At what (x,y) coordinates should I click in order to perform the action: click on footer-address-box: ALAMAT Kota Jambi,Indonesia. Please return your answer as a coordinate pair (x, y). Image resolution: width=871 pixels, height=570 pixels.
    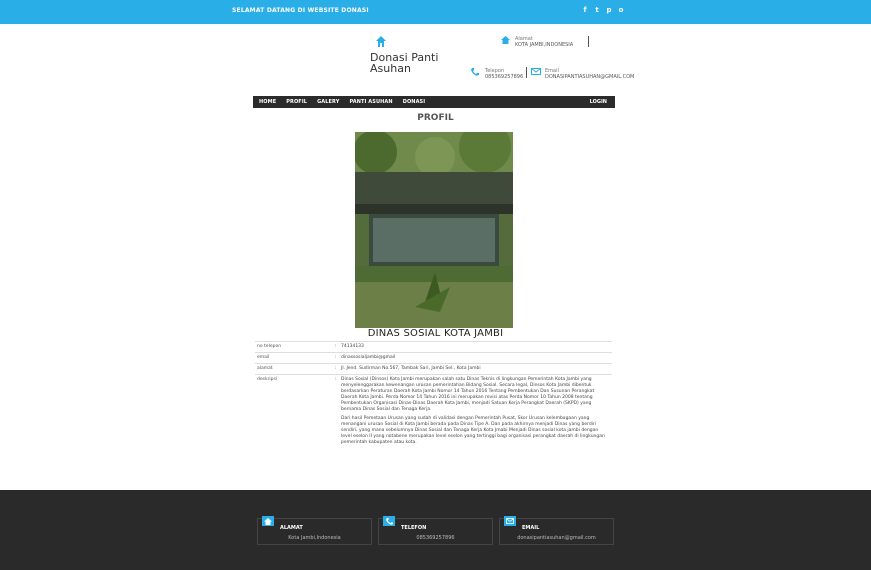
    Looking at the image, I should click on (314, 530).